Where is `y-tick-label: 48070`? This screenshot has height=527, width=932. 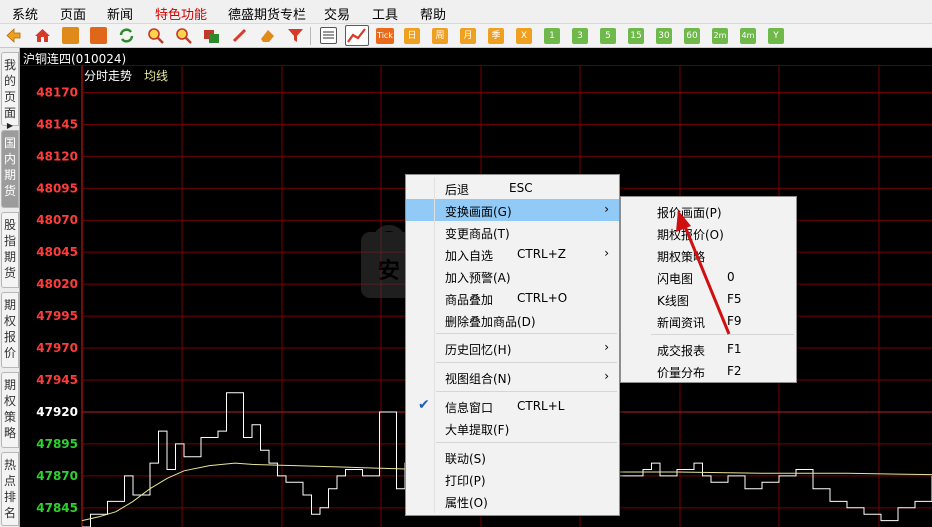 y-tick-label: 48070 is located at coordinates (57, 220).